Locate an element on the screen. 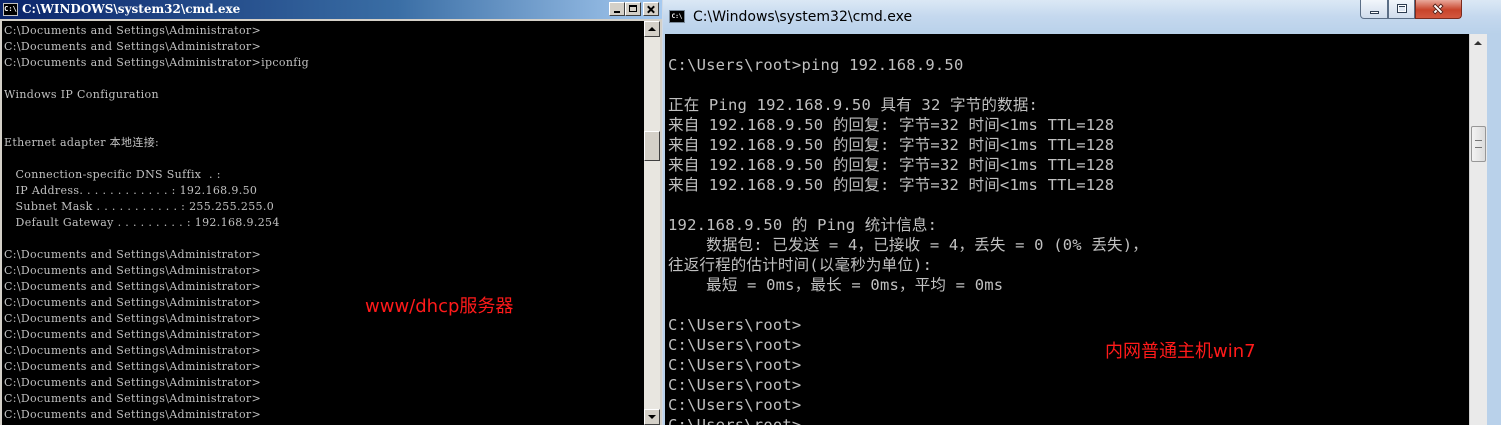  console-line: 正在 Ping 192.168.9.50 具有 32 字节的数据: is located at coordinates (853, 105).